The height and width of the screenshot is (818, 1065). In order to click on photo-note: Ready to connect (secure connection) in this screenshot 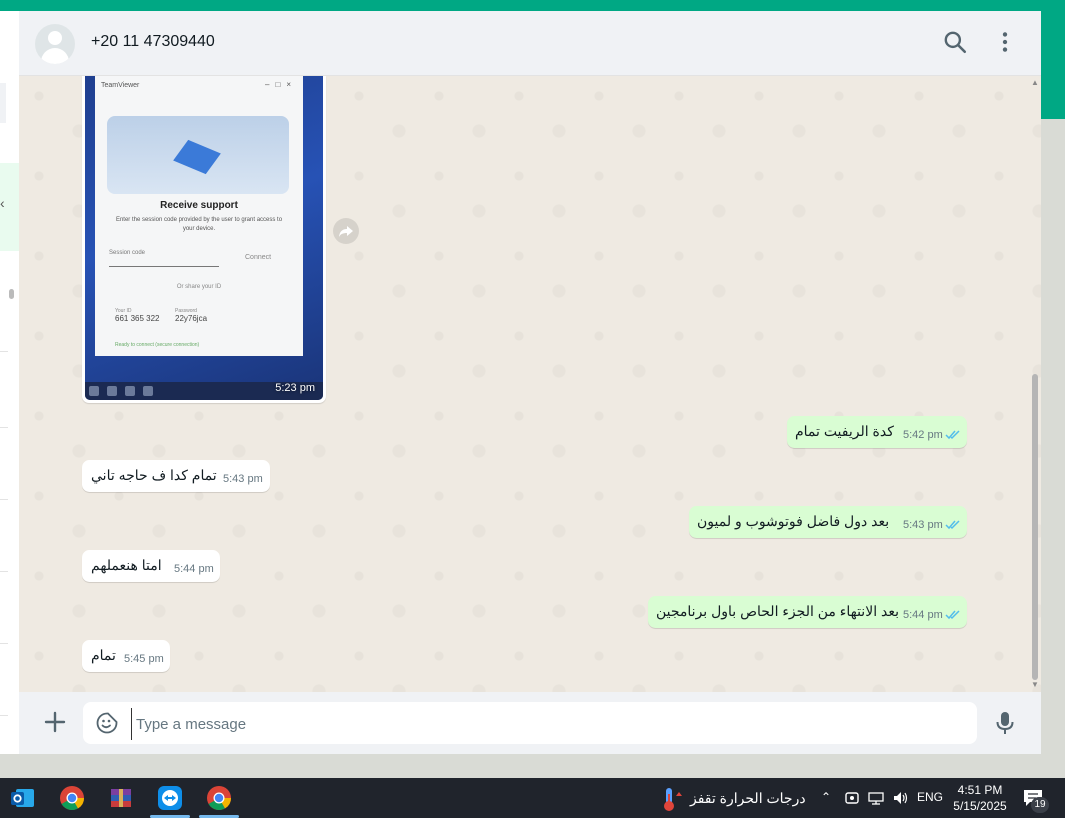, I will do `click(157, 345)`.